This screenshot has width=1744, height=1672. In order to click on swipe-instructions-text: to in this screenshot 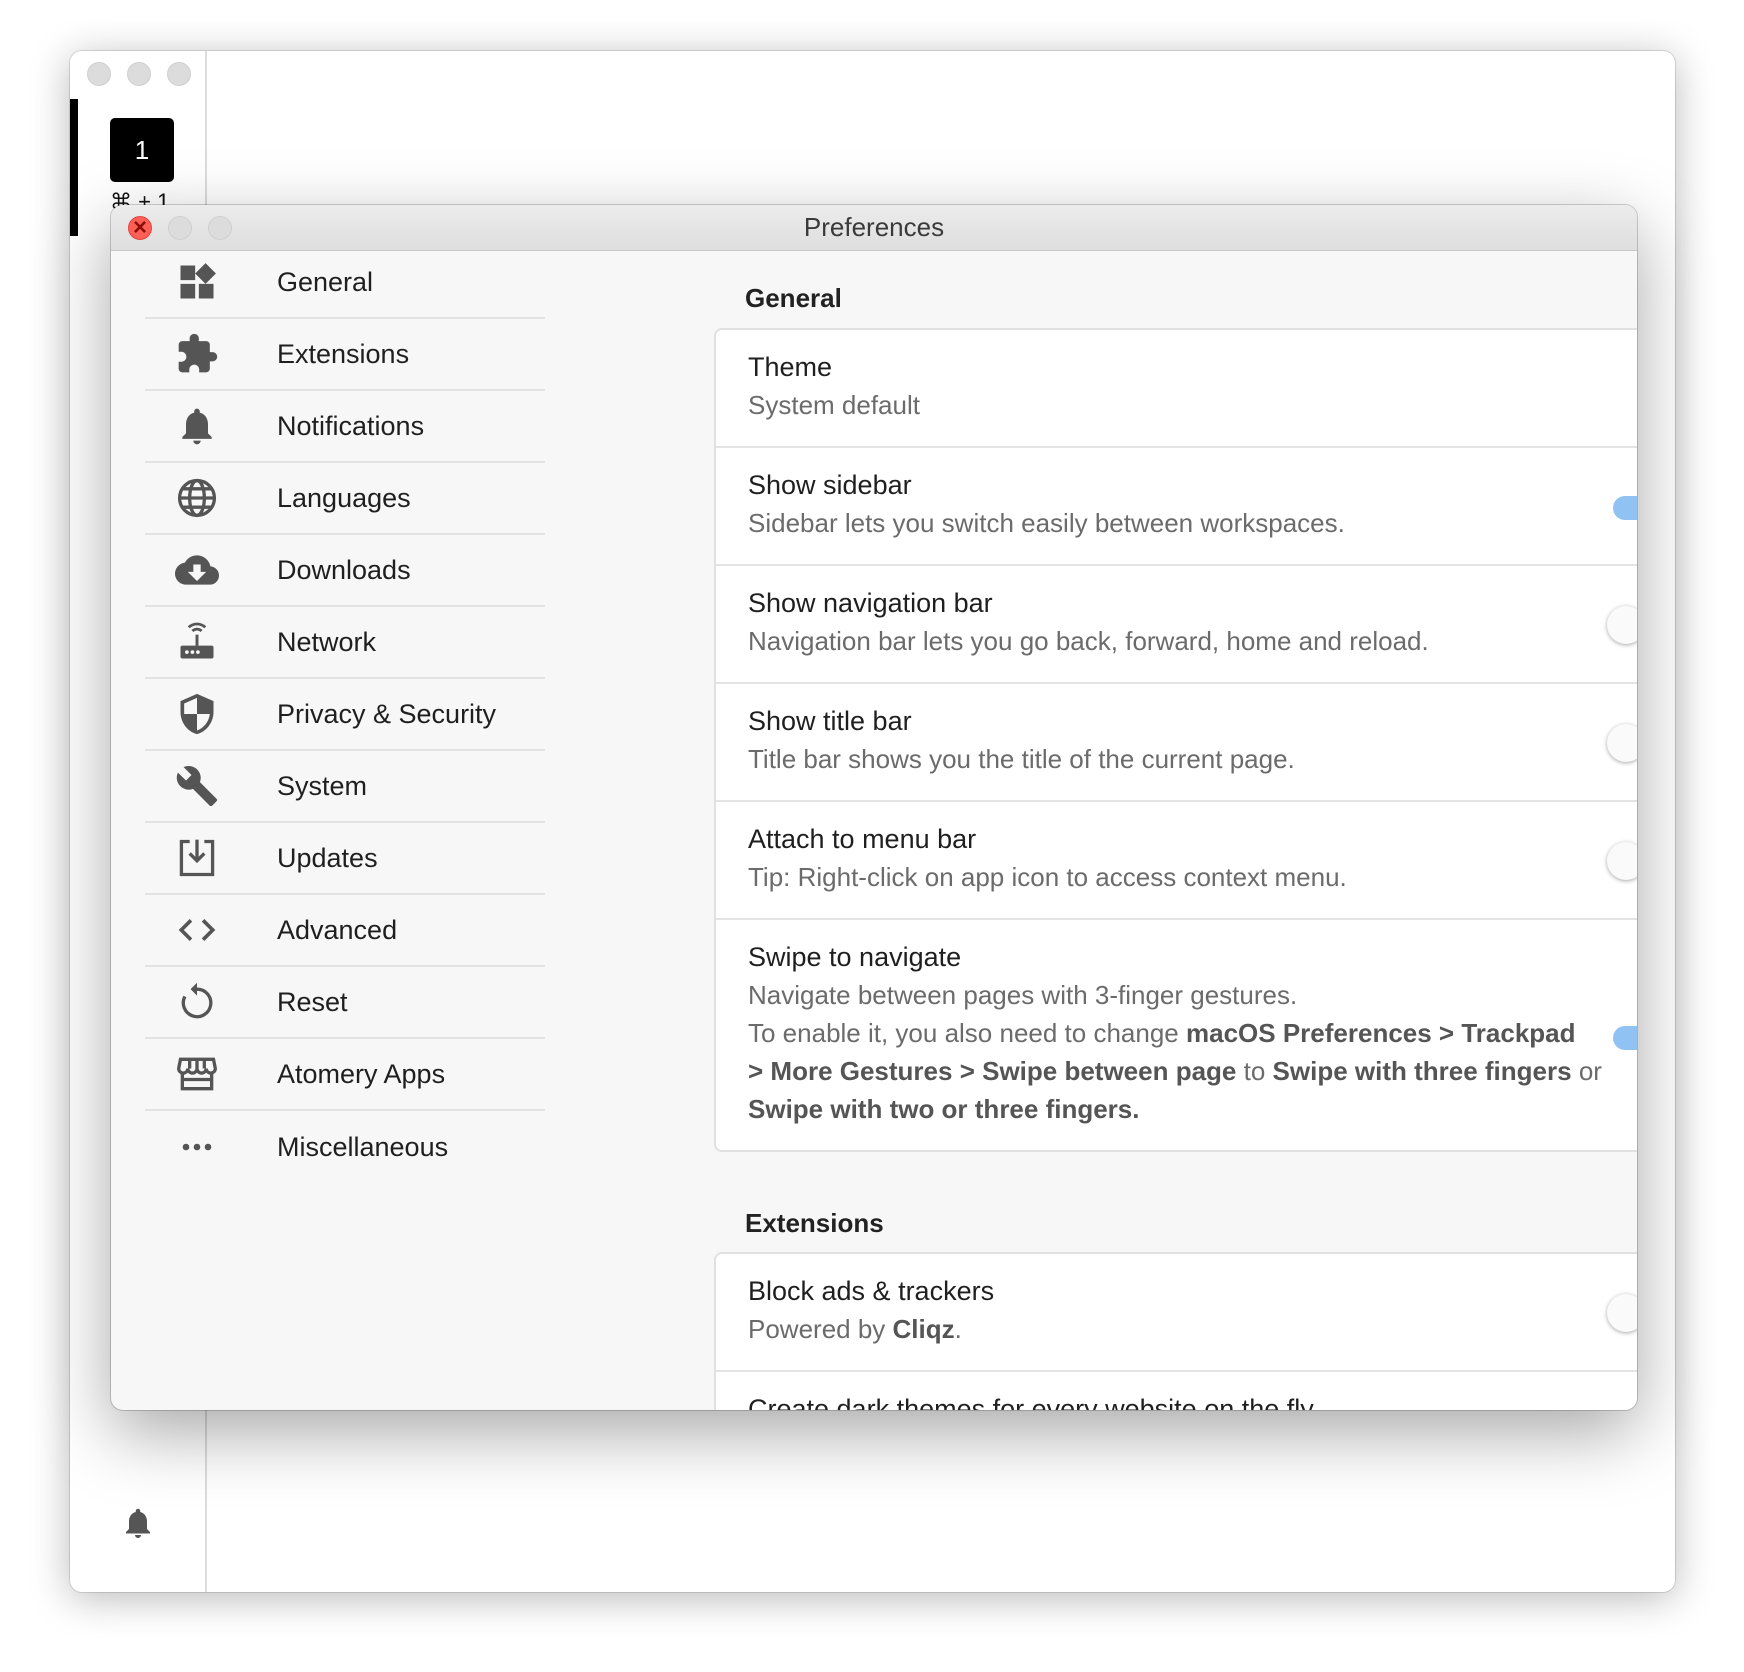, I will do `click(1254, 1071)`.